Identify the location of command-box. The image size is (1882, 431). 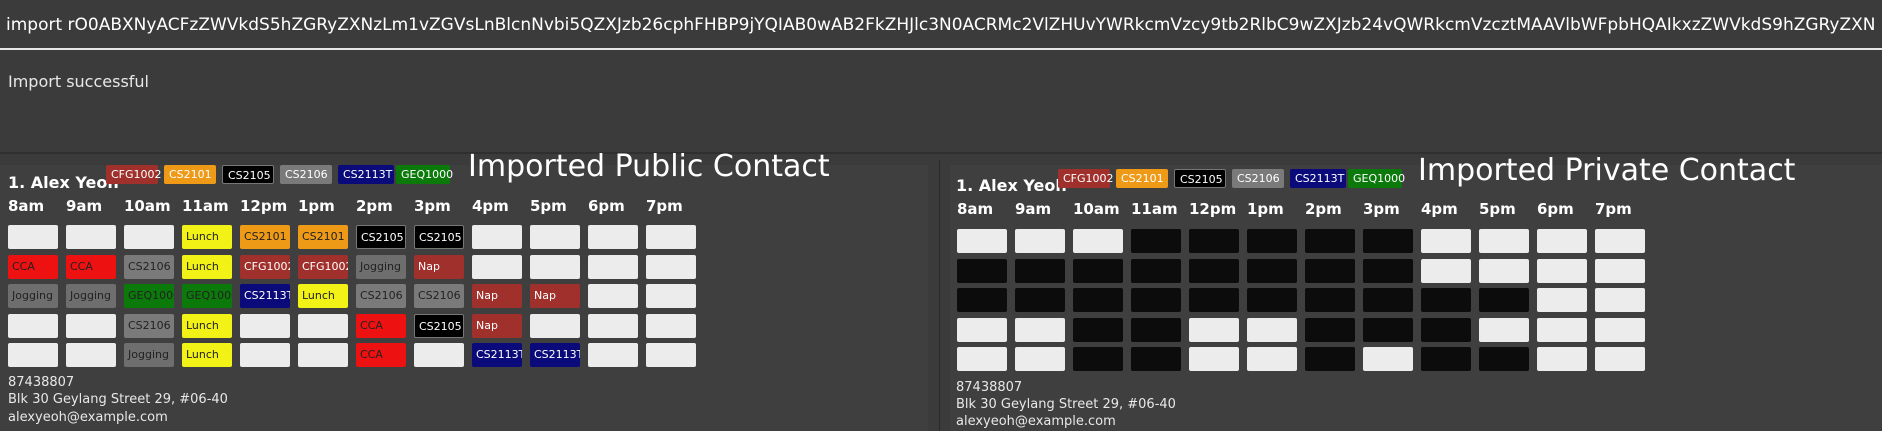
(941, 25).